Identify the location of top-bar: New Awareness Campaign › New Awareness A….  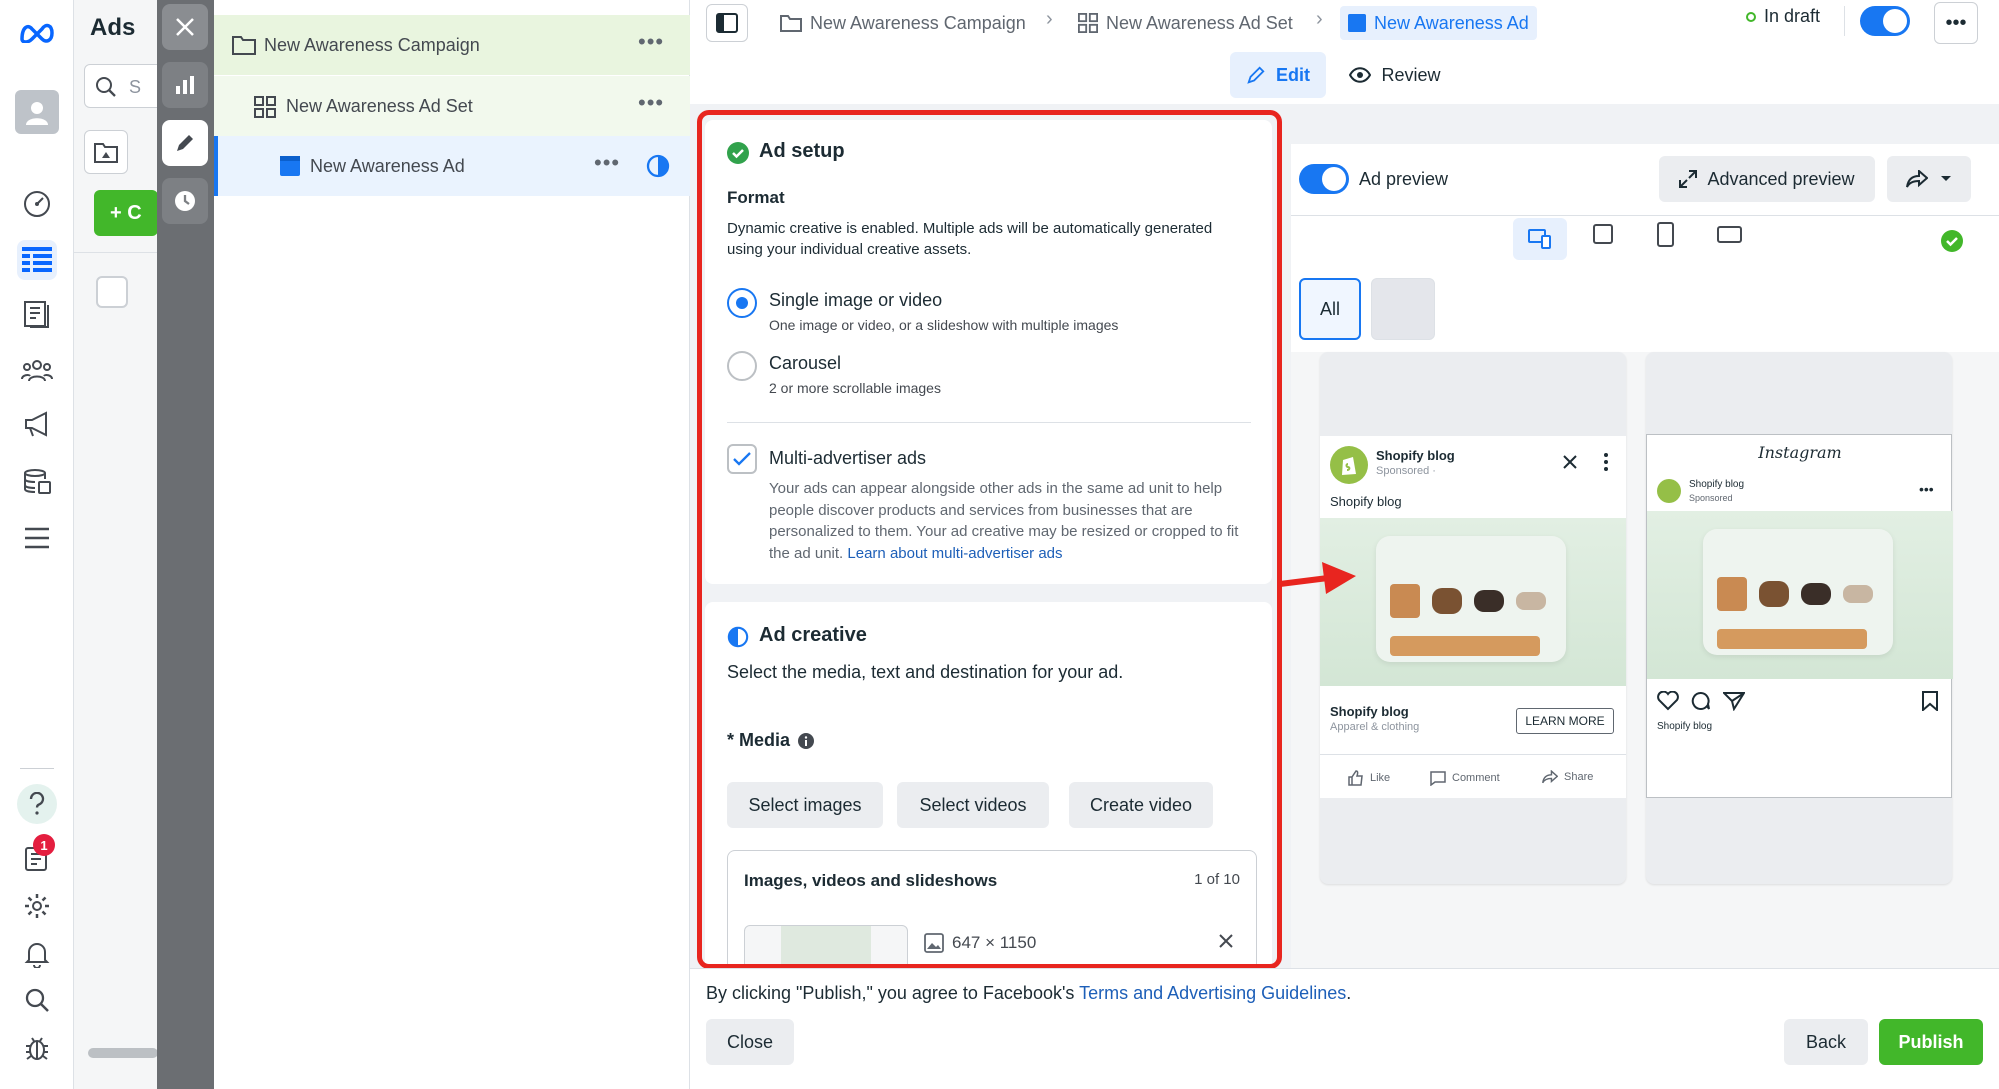
(1344, 52).